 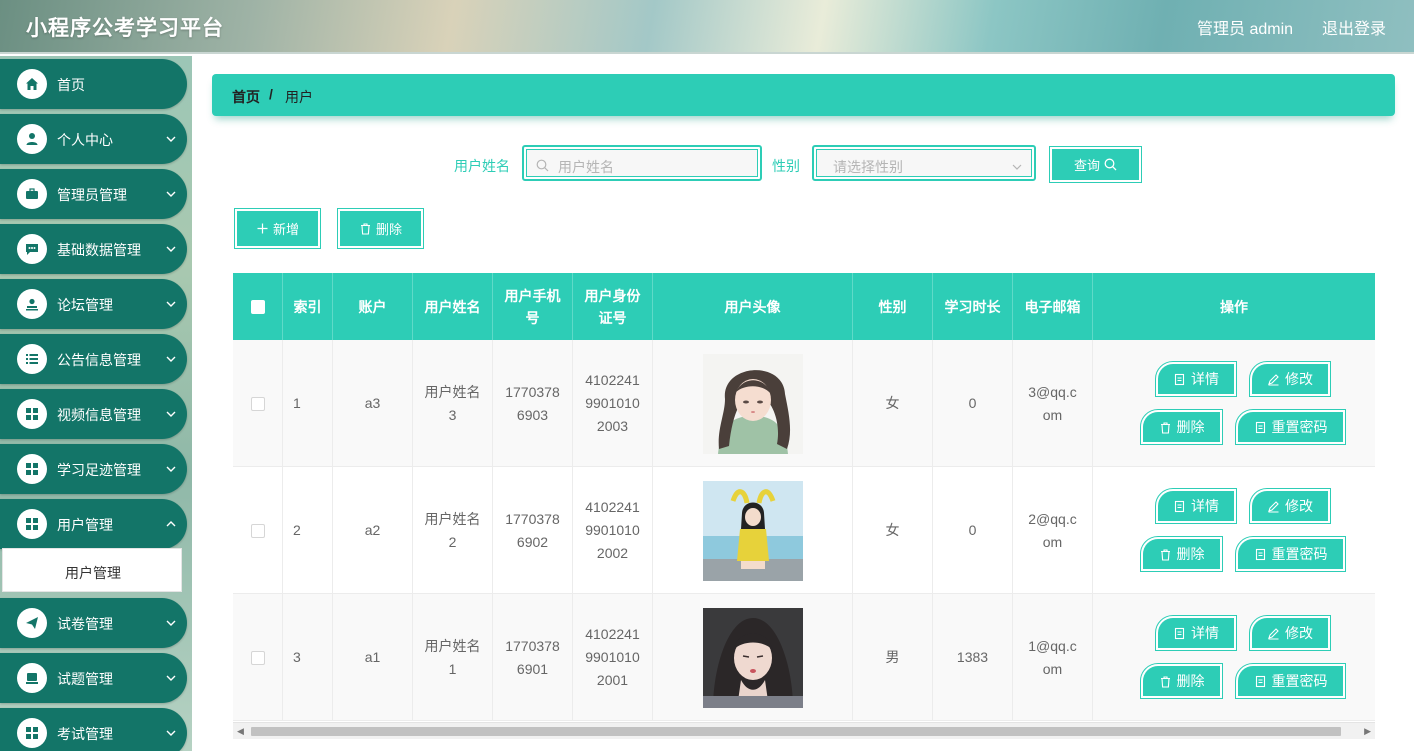 I want to click on sidebar-item-label: 试题管理, so click(x=85, y=679).